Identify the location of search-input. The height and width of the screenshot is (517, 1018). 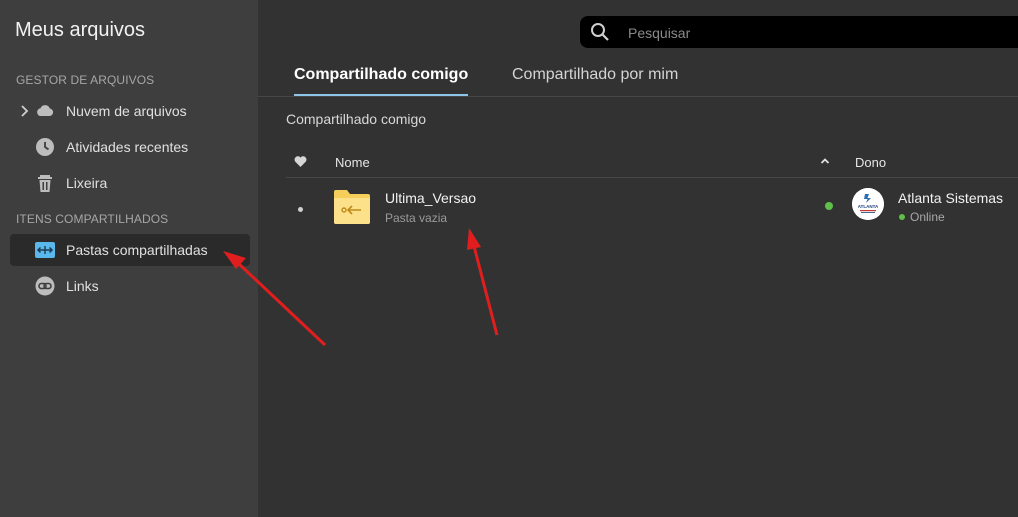
(818, 33).